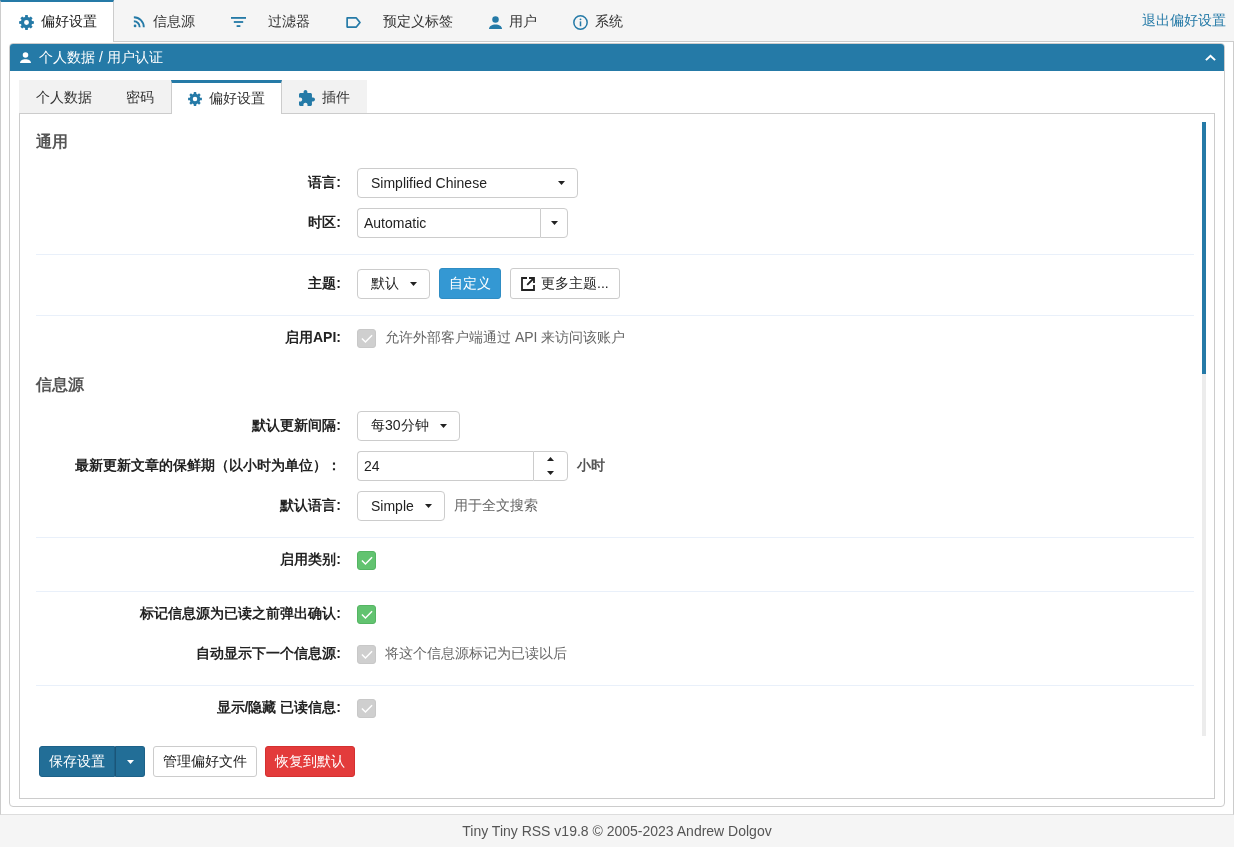  Describe the element at coordinates (512, 21) in the screenshot. I see `nav-tab: 用户` at that location.